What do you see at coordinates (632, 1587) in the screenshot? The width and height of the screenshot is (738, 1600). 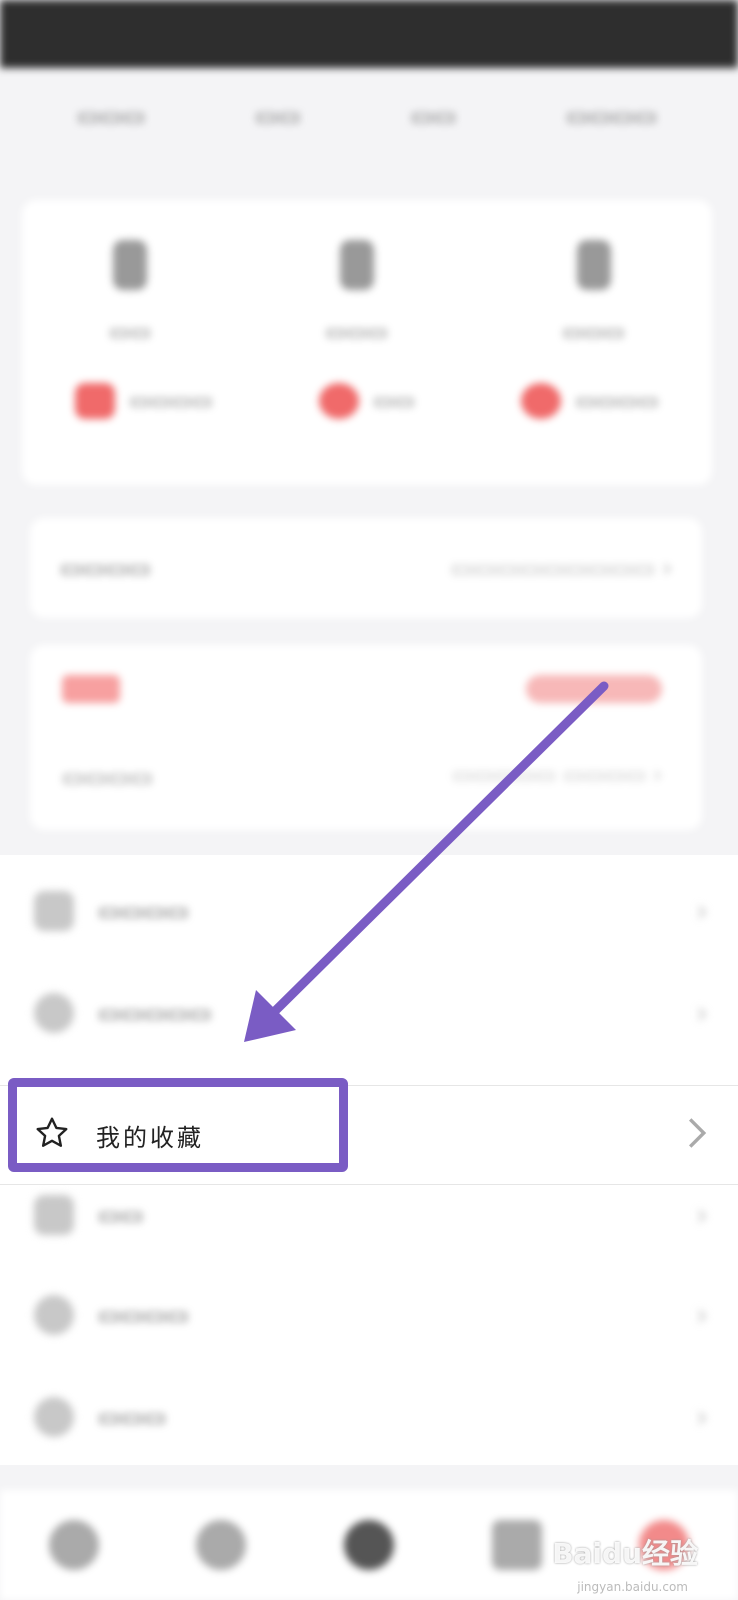 I see `watermark-url: jingyan.baidu.com` at bounding box center [632, 1587].